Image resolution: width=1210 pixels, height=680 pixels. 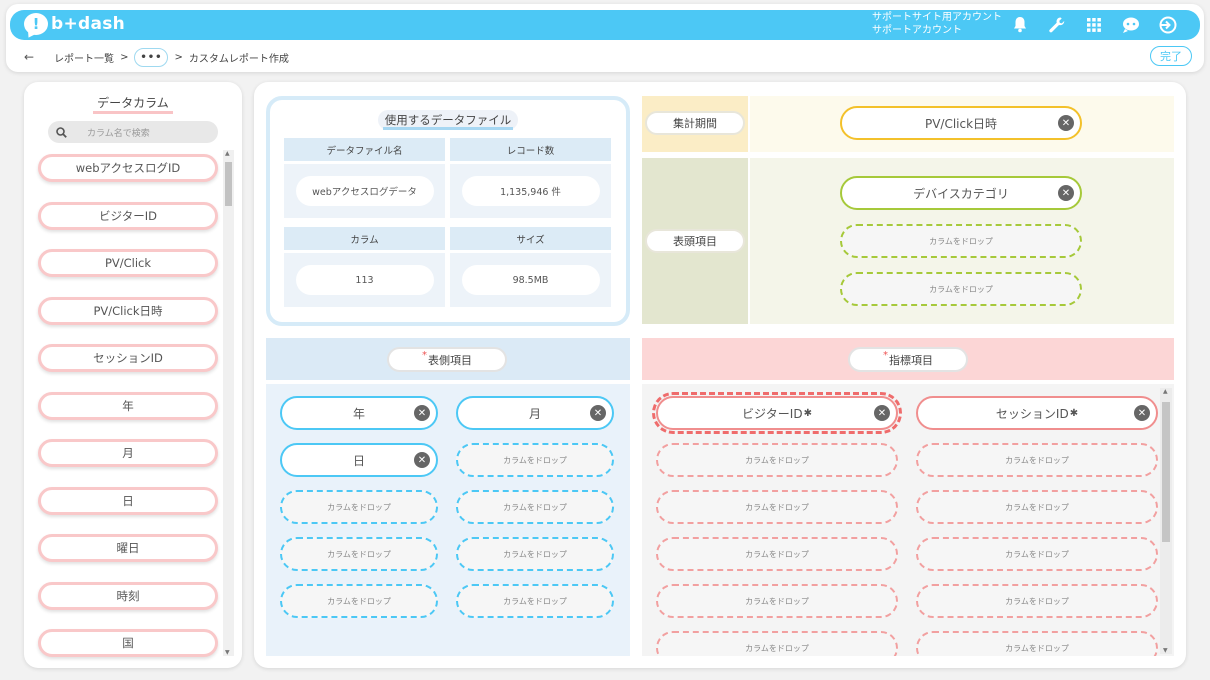 I want to click on metric-scrollbar: ▲ ▼, so click(x=1166, y=521).